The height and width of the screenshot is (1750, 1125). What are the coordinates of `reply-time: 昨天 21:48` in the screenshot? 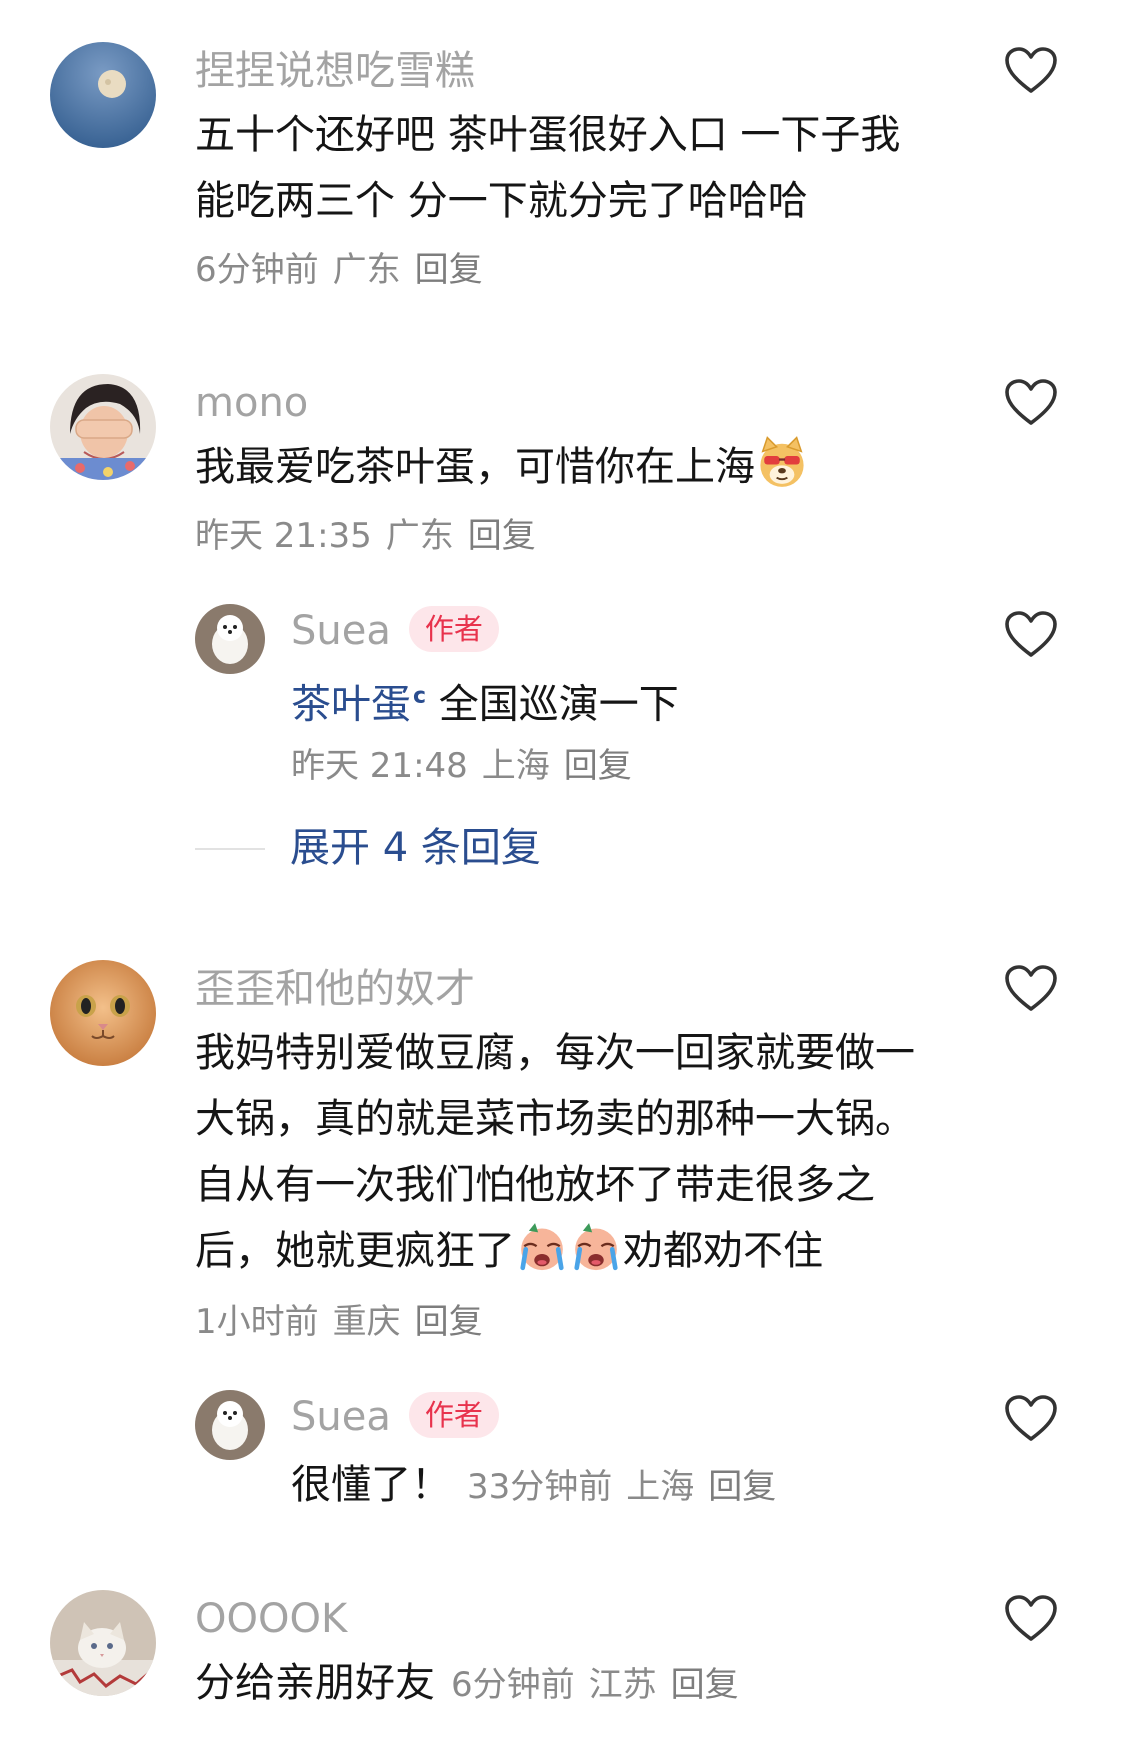 It's located at (379, 766).